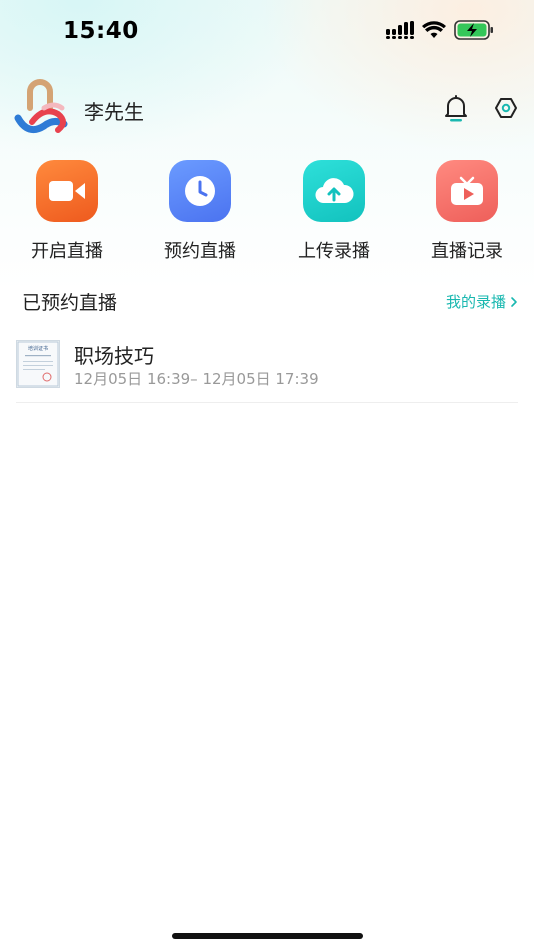  What do you see at coordinates (101, 31) in the screenshot?
I see `status-time: 15:40` at bounding box center [101, 31].